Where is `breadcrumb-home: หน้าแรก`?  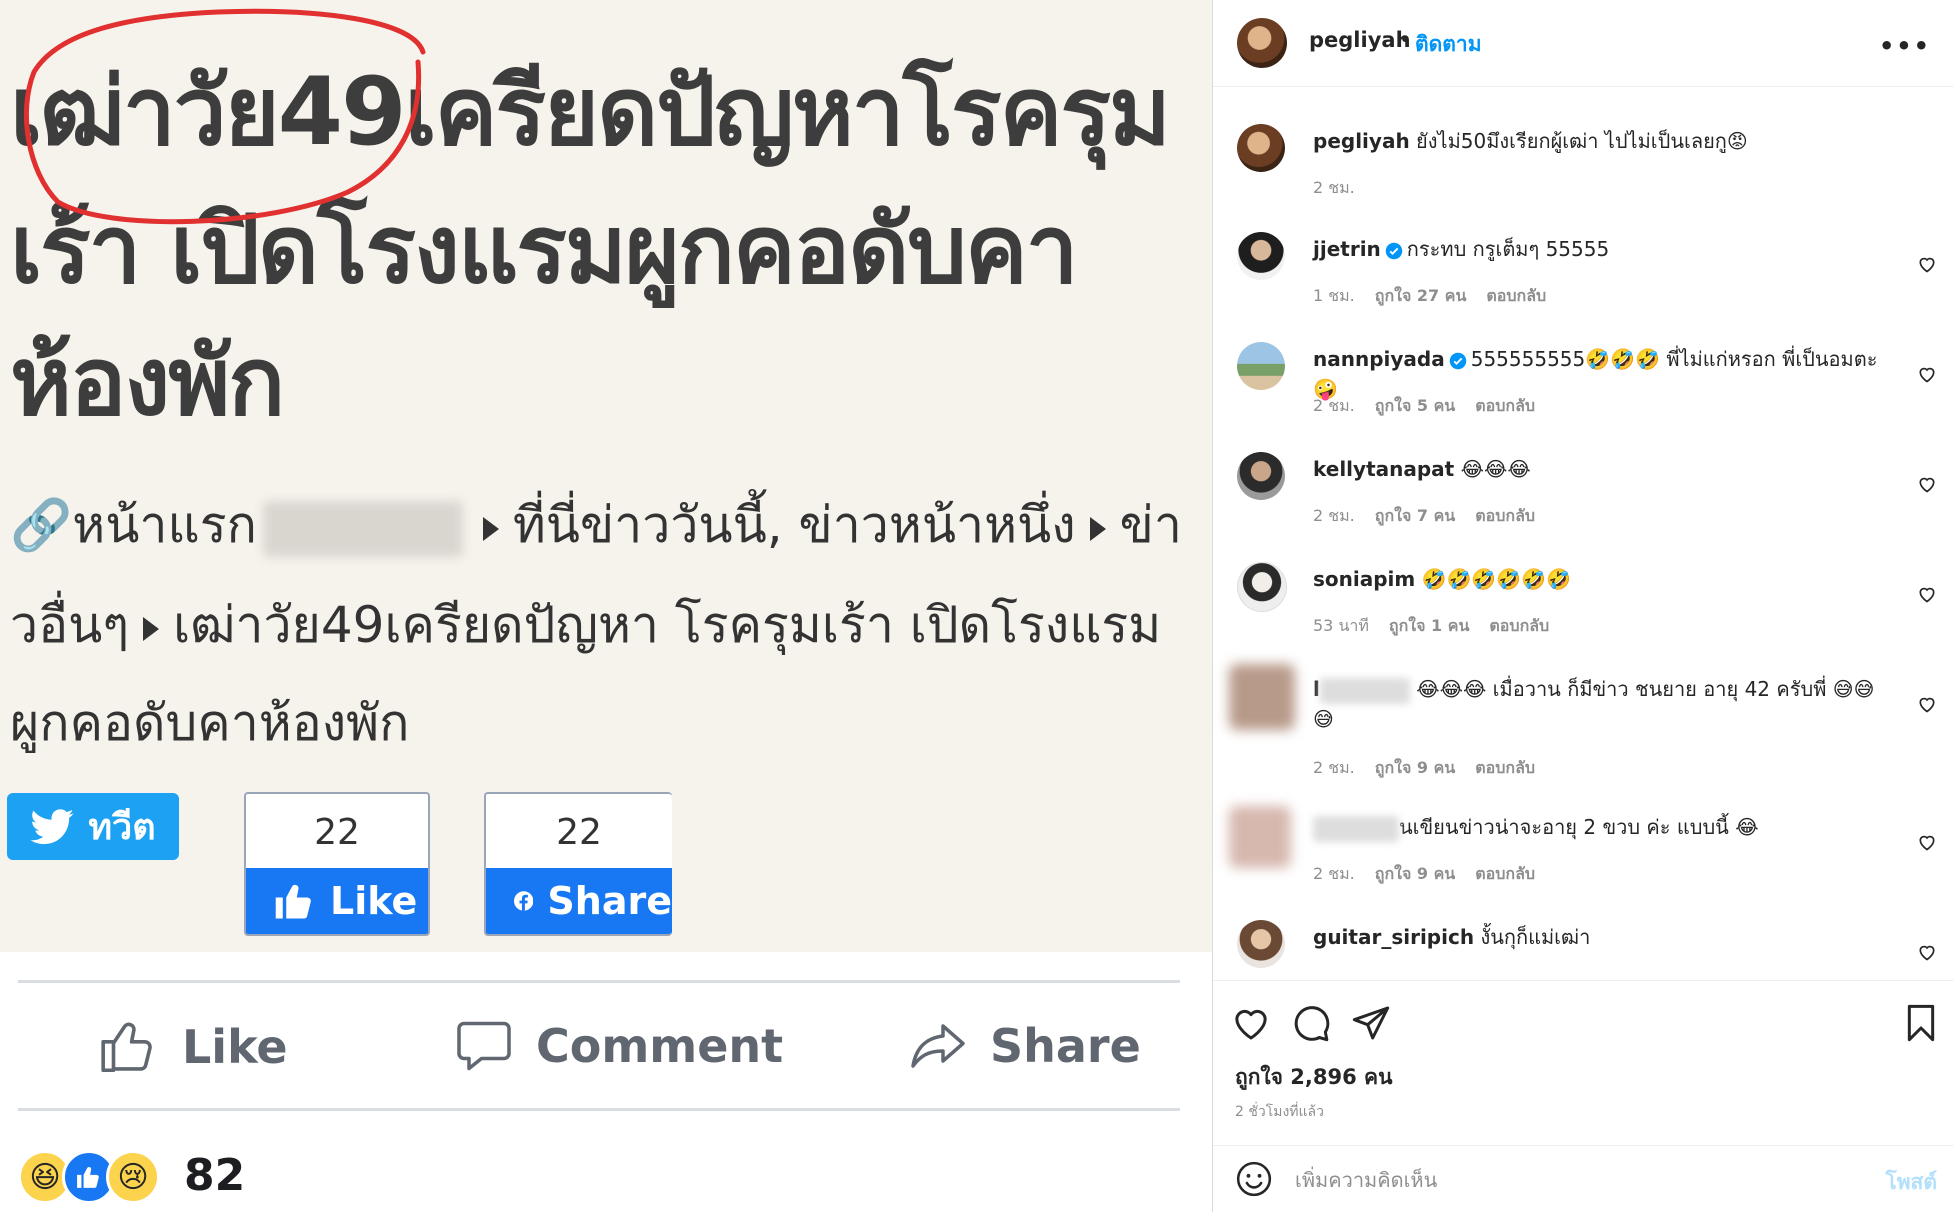
breadcrumb-home: หน้าแรก is located at coordinates (164, 525).